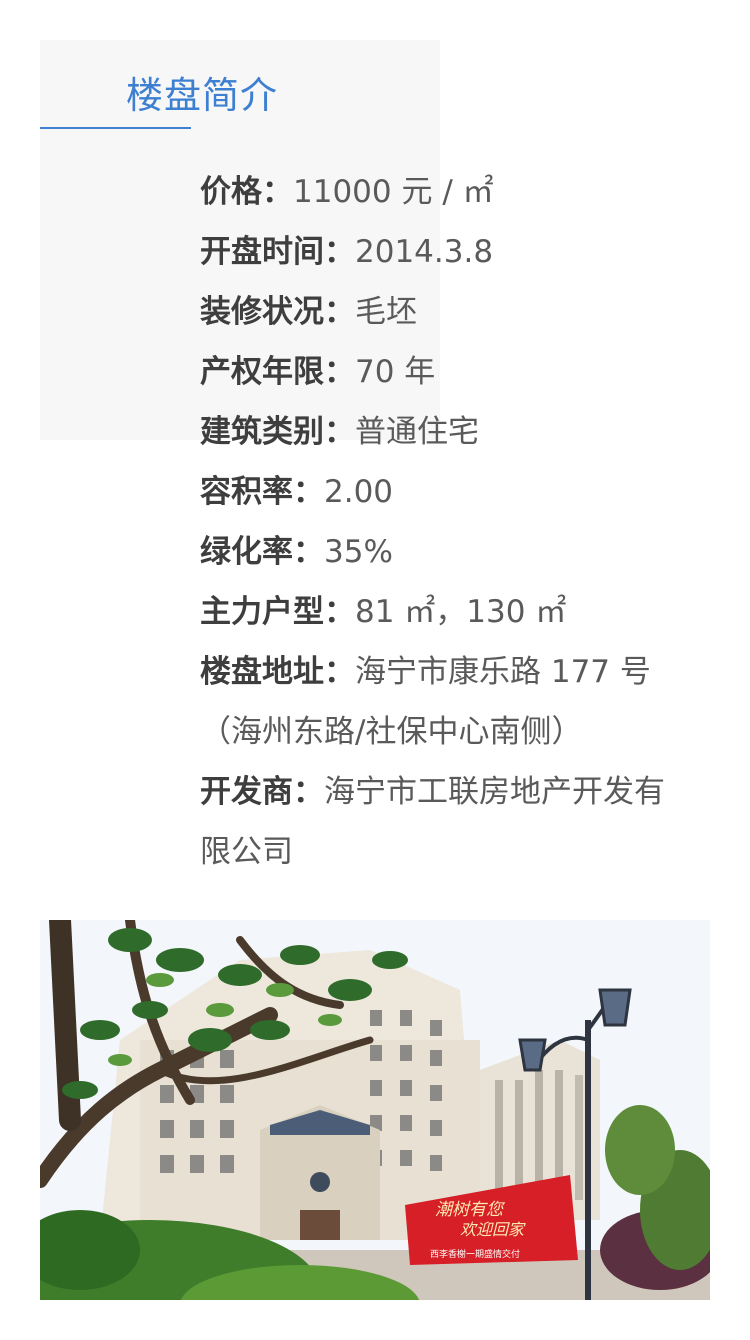 The height and width of the screenshot is (1340, 750). What do you see at coordinates (460, 312) in the screenshot?
I see `info-row-decoration: 装修状况：毛坯` at bounding box center [460, 312].